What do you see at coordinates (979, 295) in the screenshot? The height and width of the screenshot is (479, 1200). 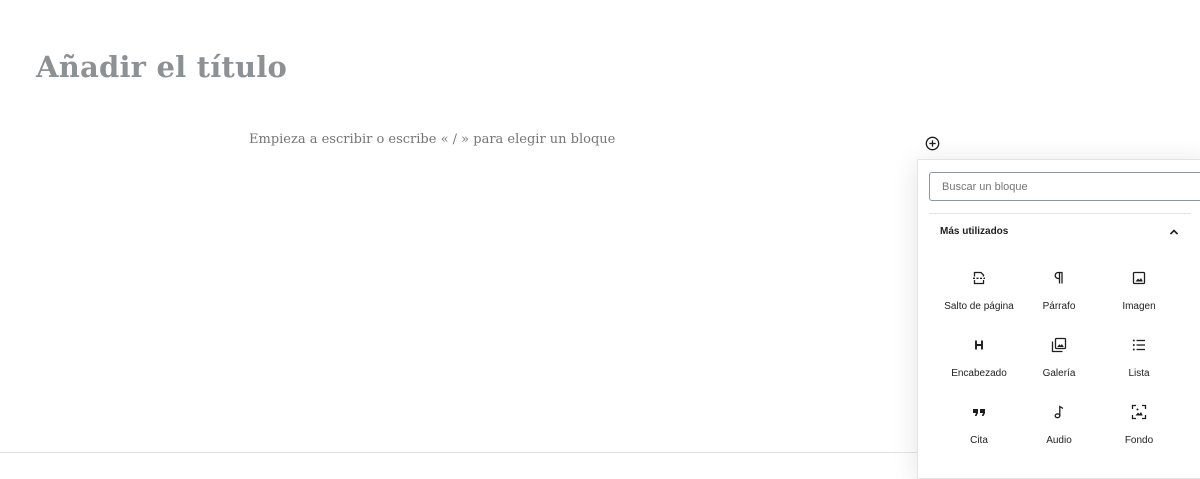 I see `block-item-page-break: Salto de página` at bounding box center [979, 295].